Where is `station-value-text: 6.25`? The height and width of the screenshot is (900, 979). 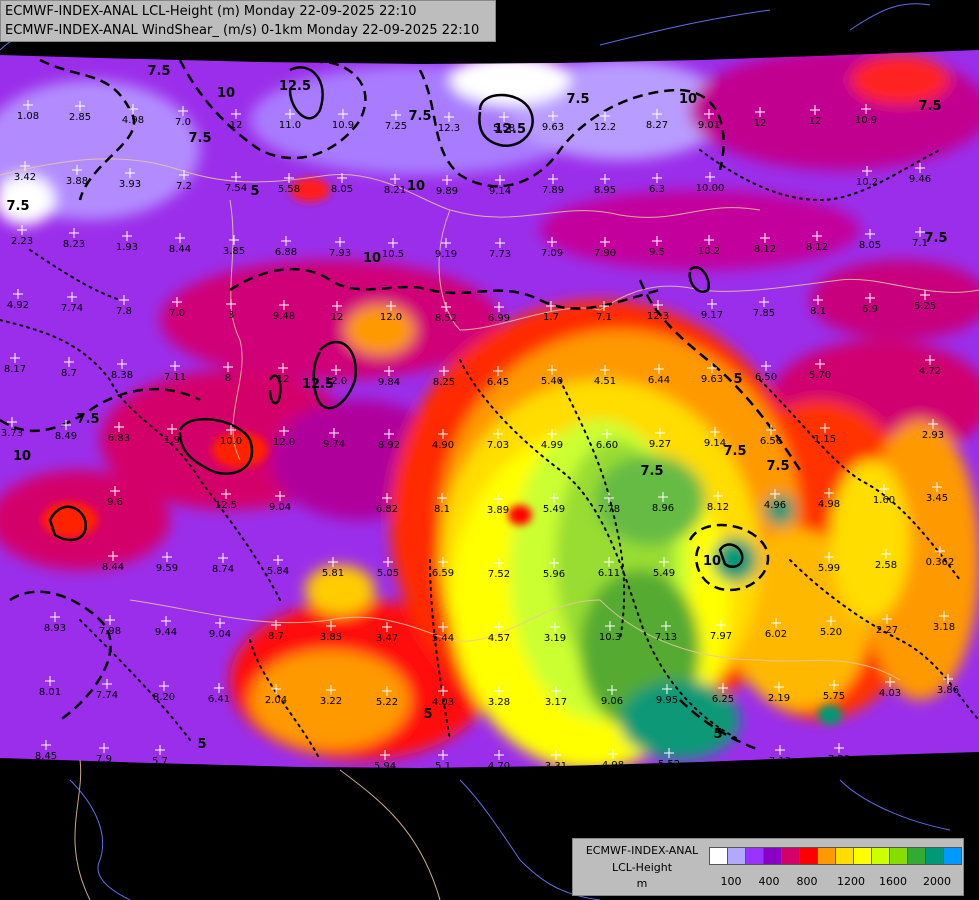
station-value-text: 6.25 is located at coordinates (723, 699).